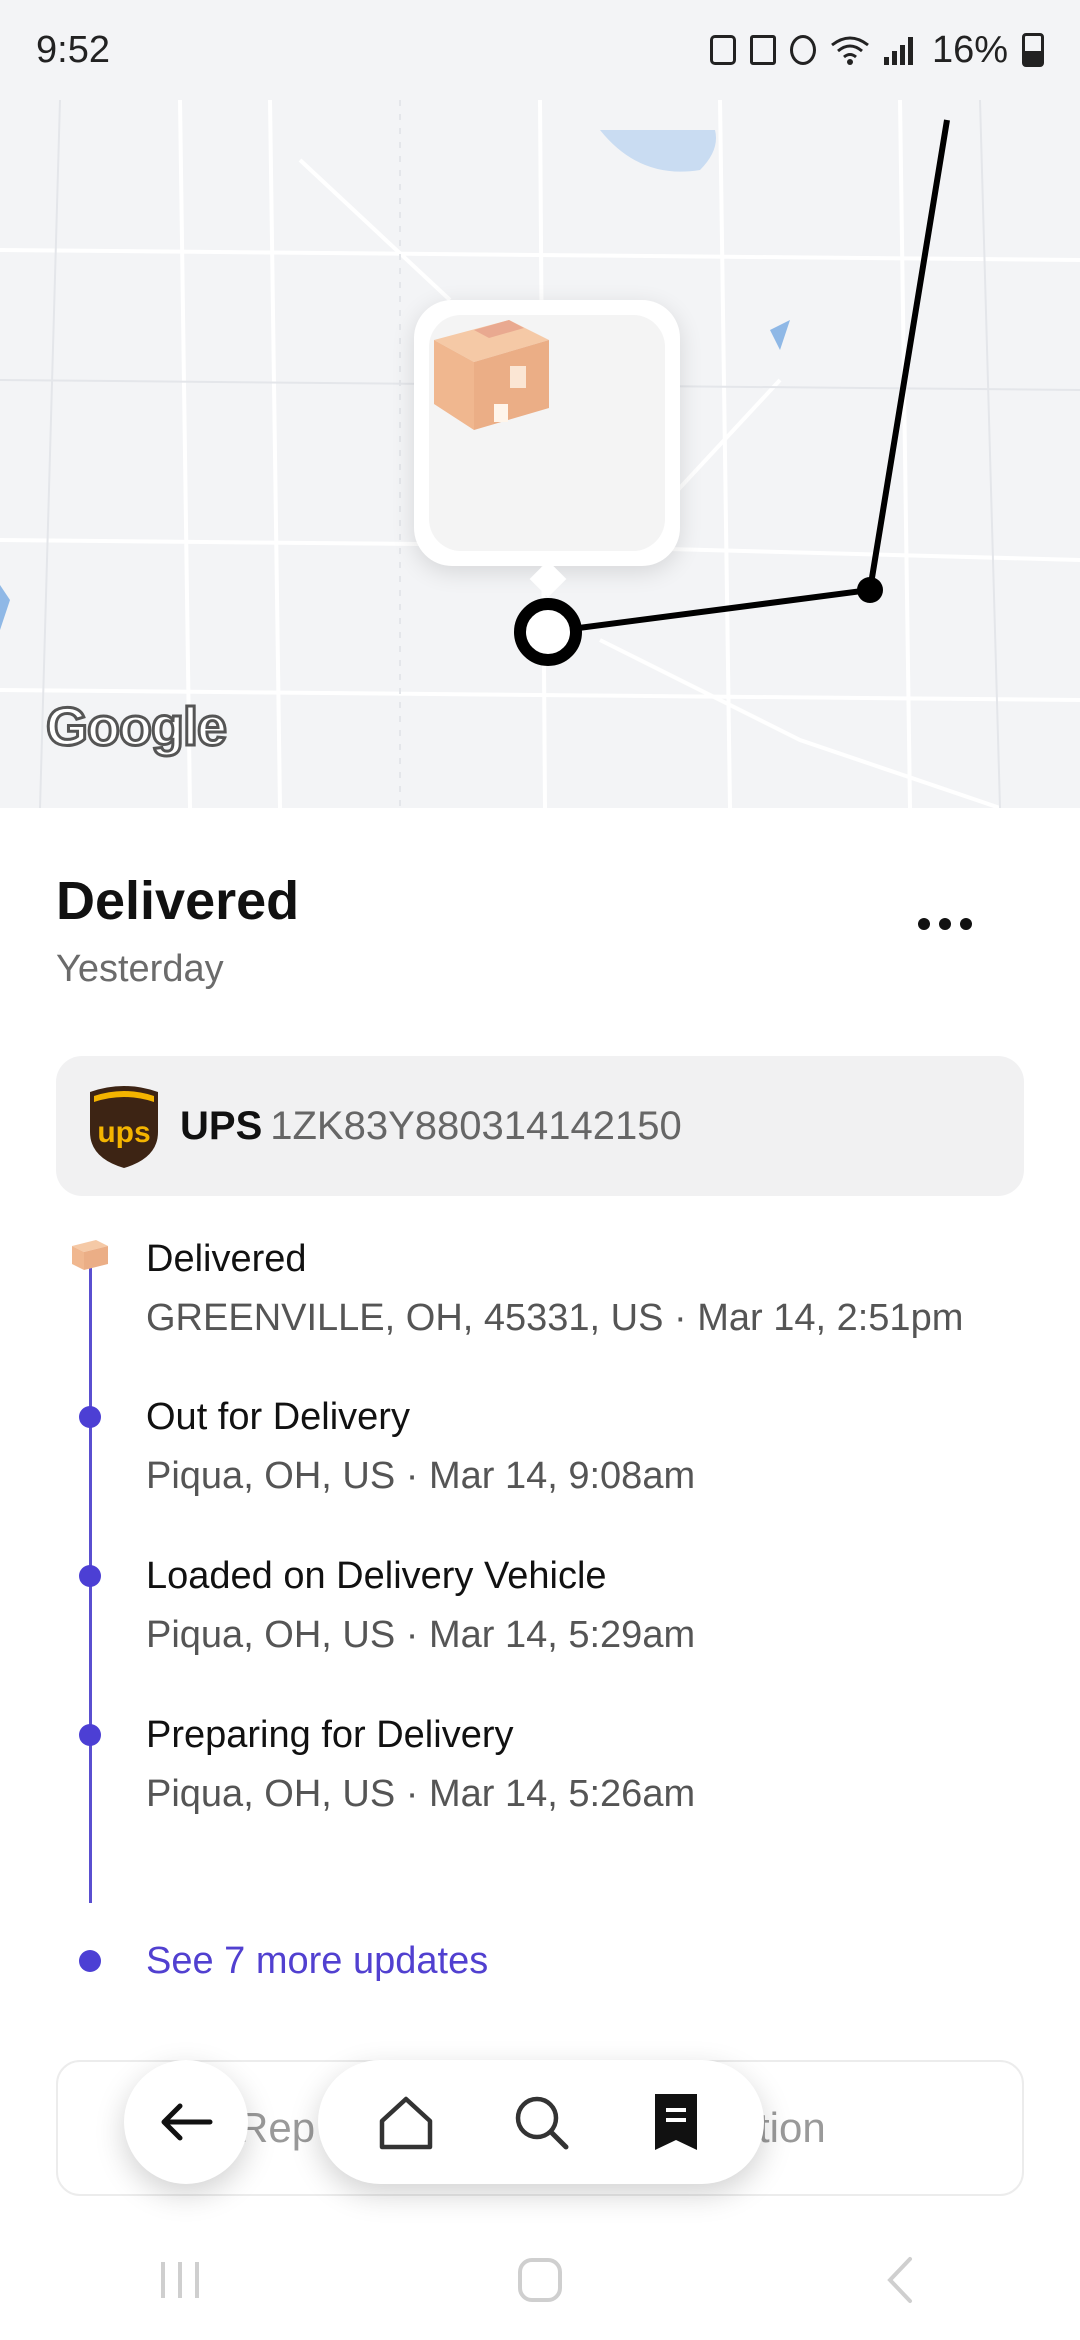 Image resolution: width=1080 pixels, height=2340 pixels. Describe the element at coordinates (330, 1735) in the screenshot. I see `event-title: Preparing for Delivery` at that location.